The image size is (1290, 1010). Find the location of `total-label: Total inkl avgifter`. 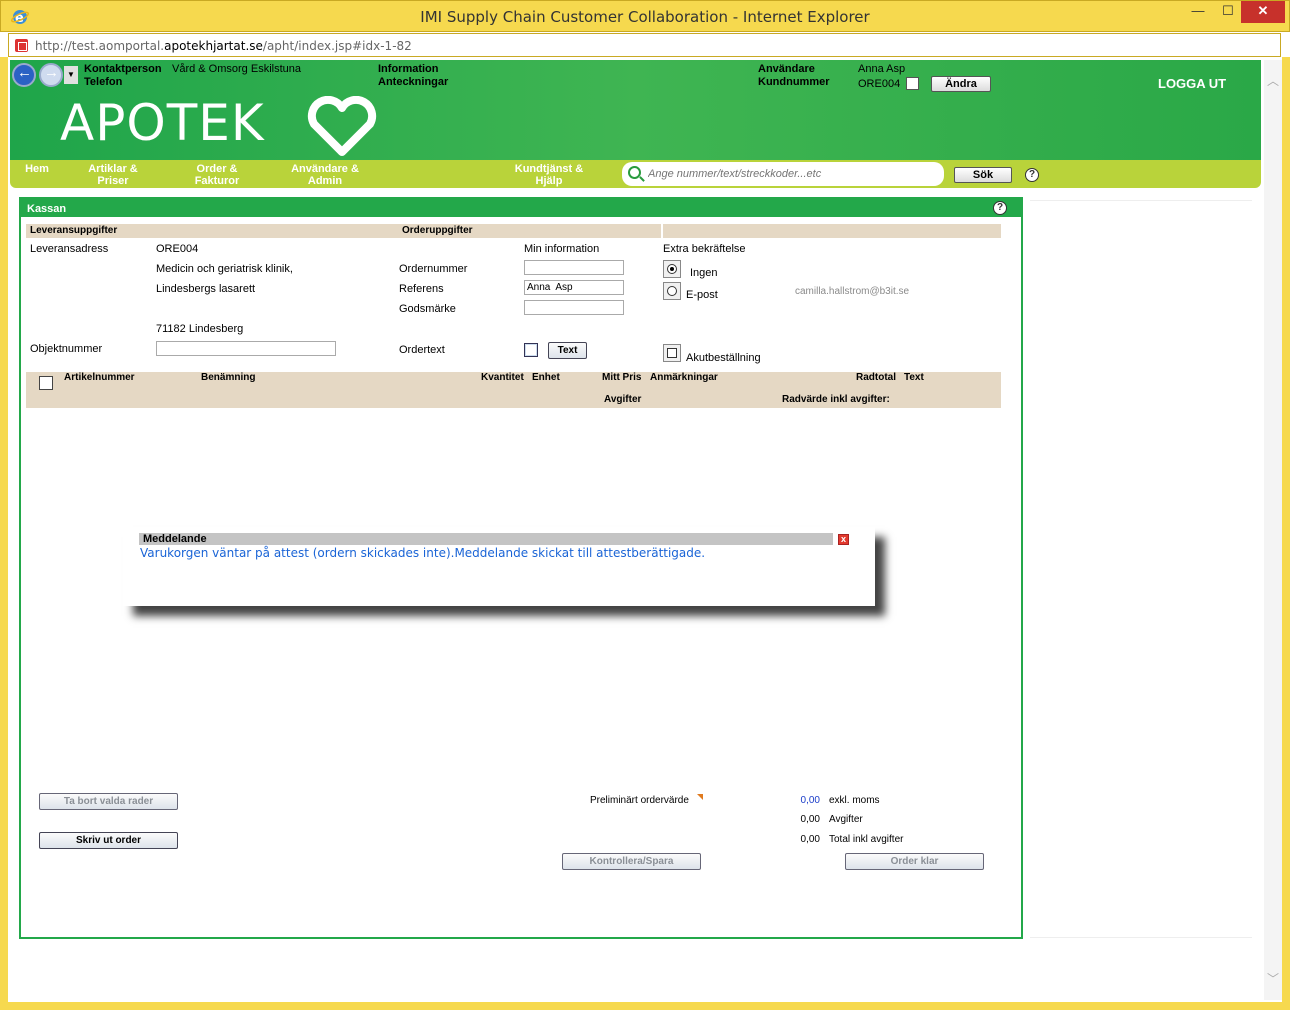

total-label: Total inkl avgifter is located at coordinates (866, 839).